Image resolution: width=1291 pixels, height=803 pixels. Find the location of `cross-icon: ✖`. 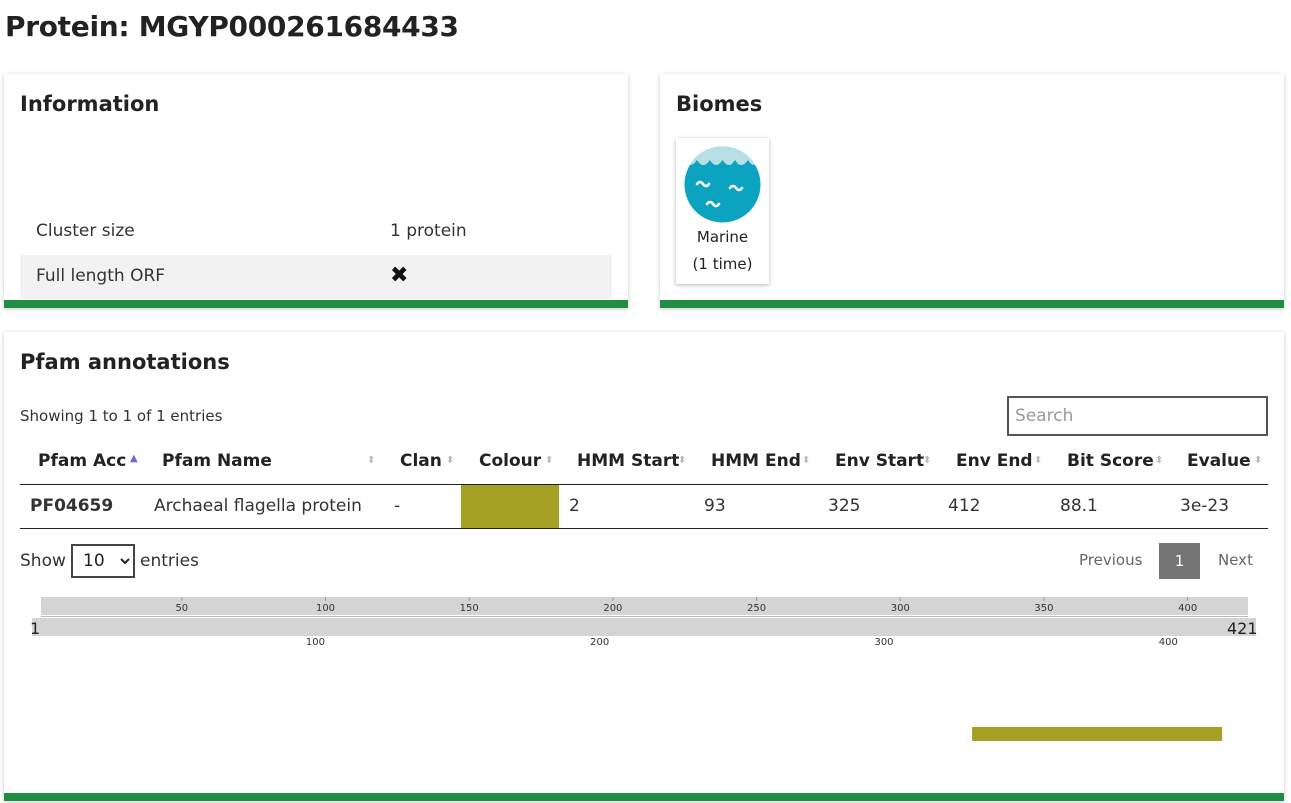

cross-icon: ✖ is located at coordinates (399, 275).